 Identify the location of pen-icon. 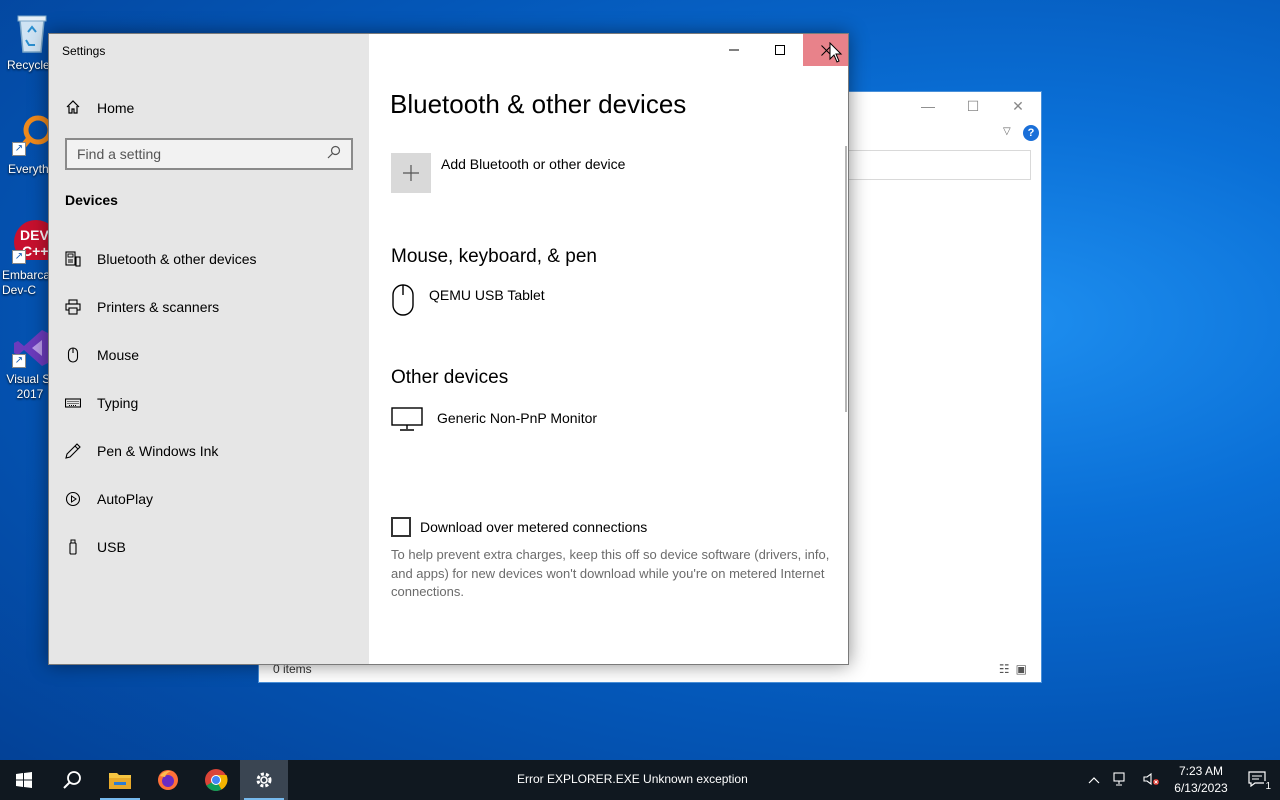
(73, 451).